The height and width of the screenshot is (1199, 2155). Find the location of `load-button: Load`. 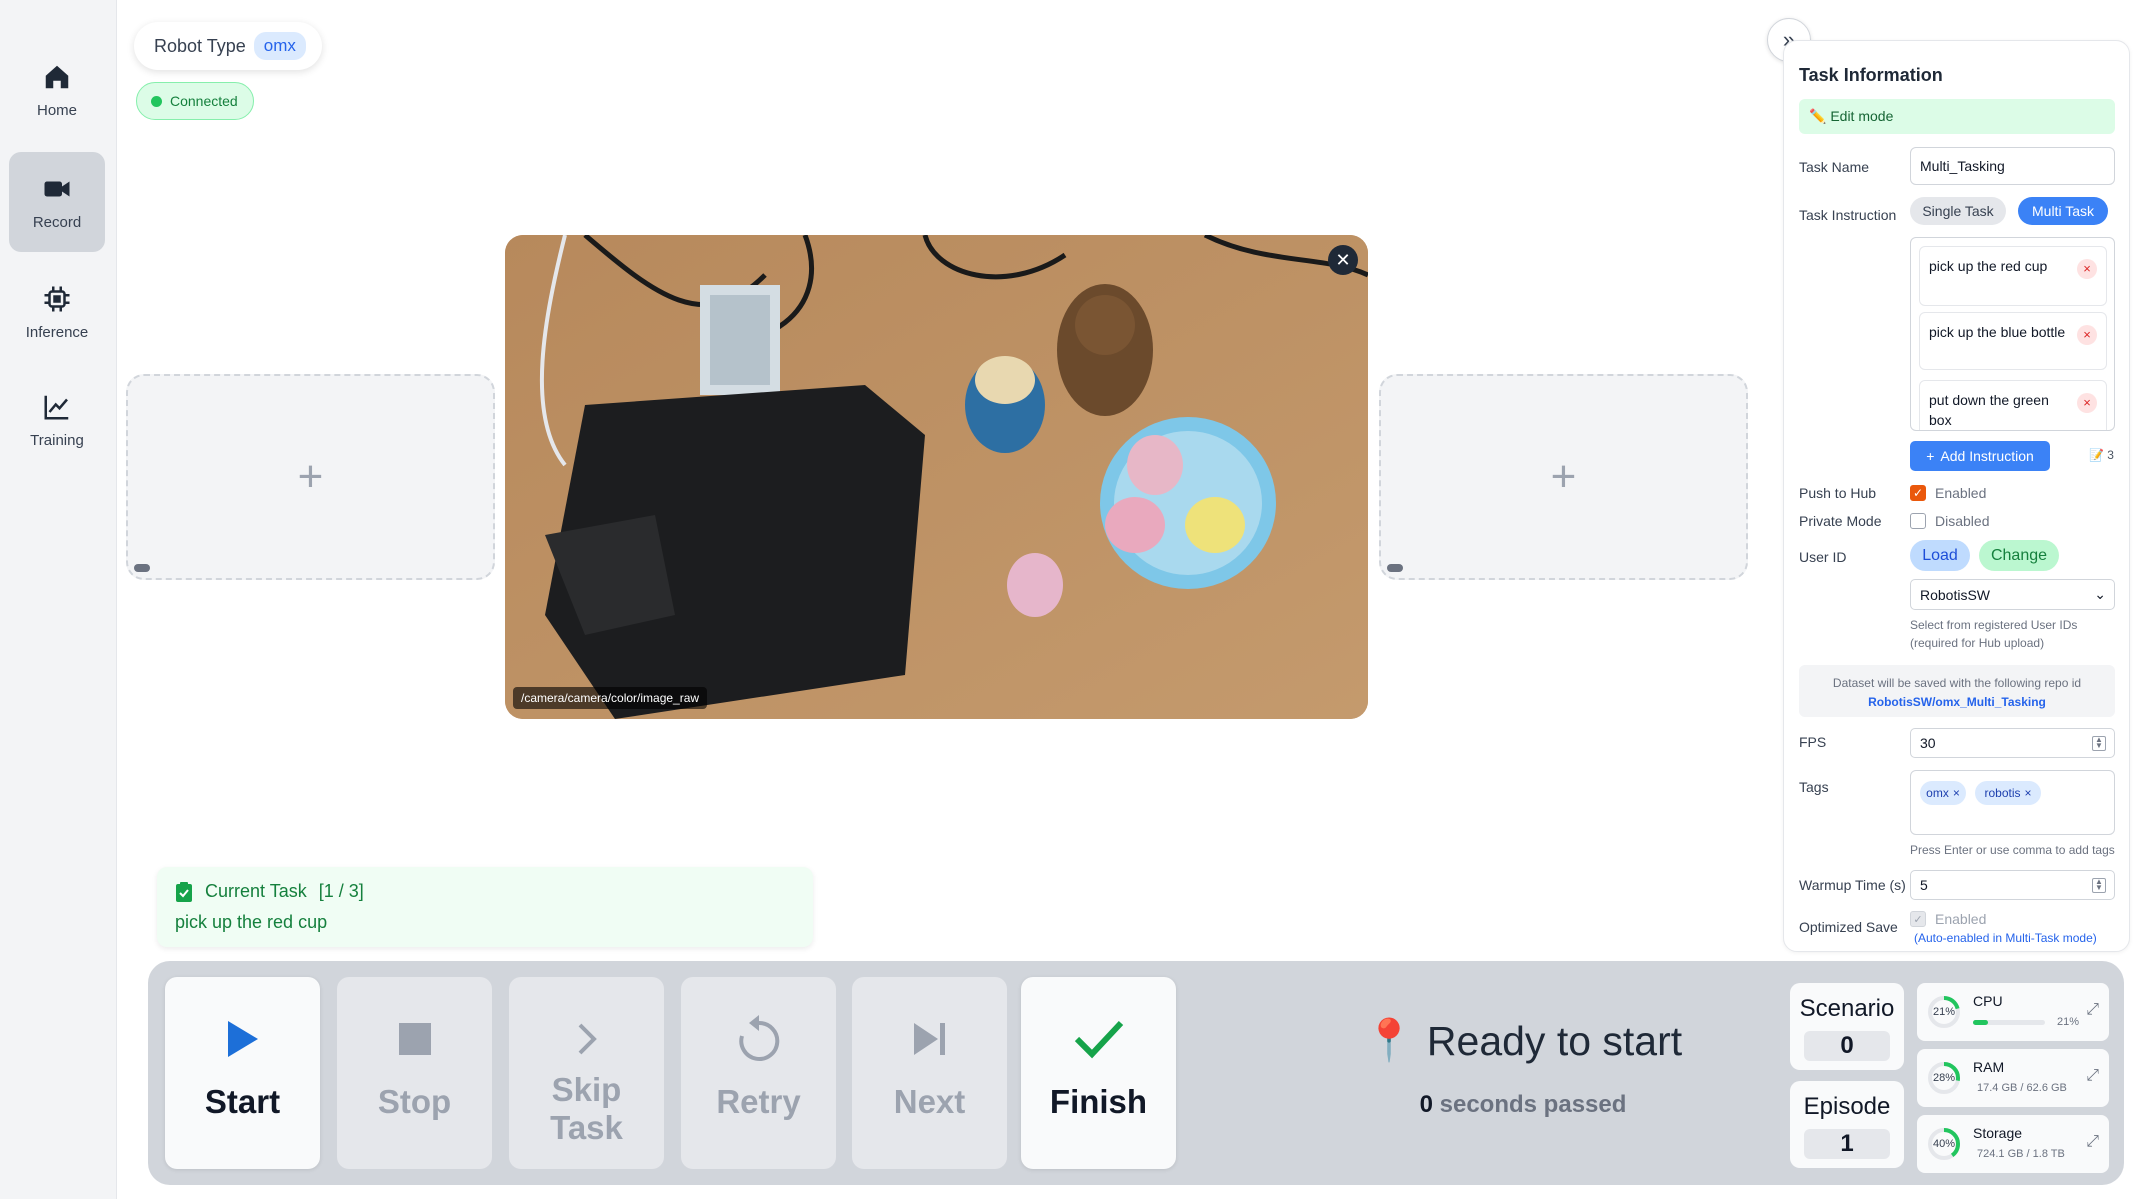

load-button: Load is located at coordinates (1940, 555).